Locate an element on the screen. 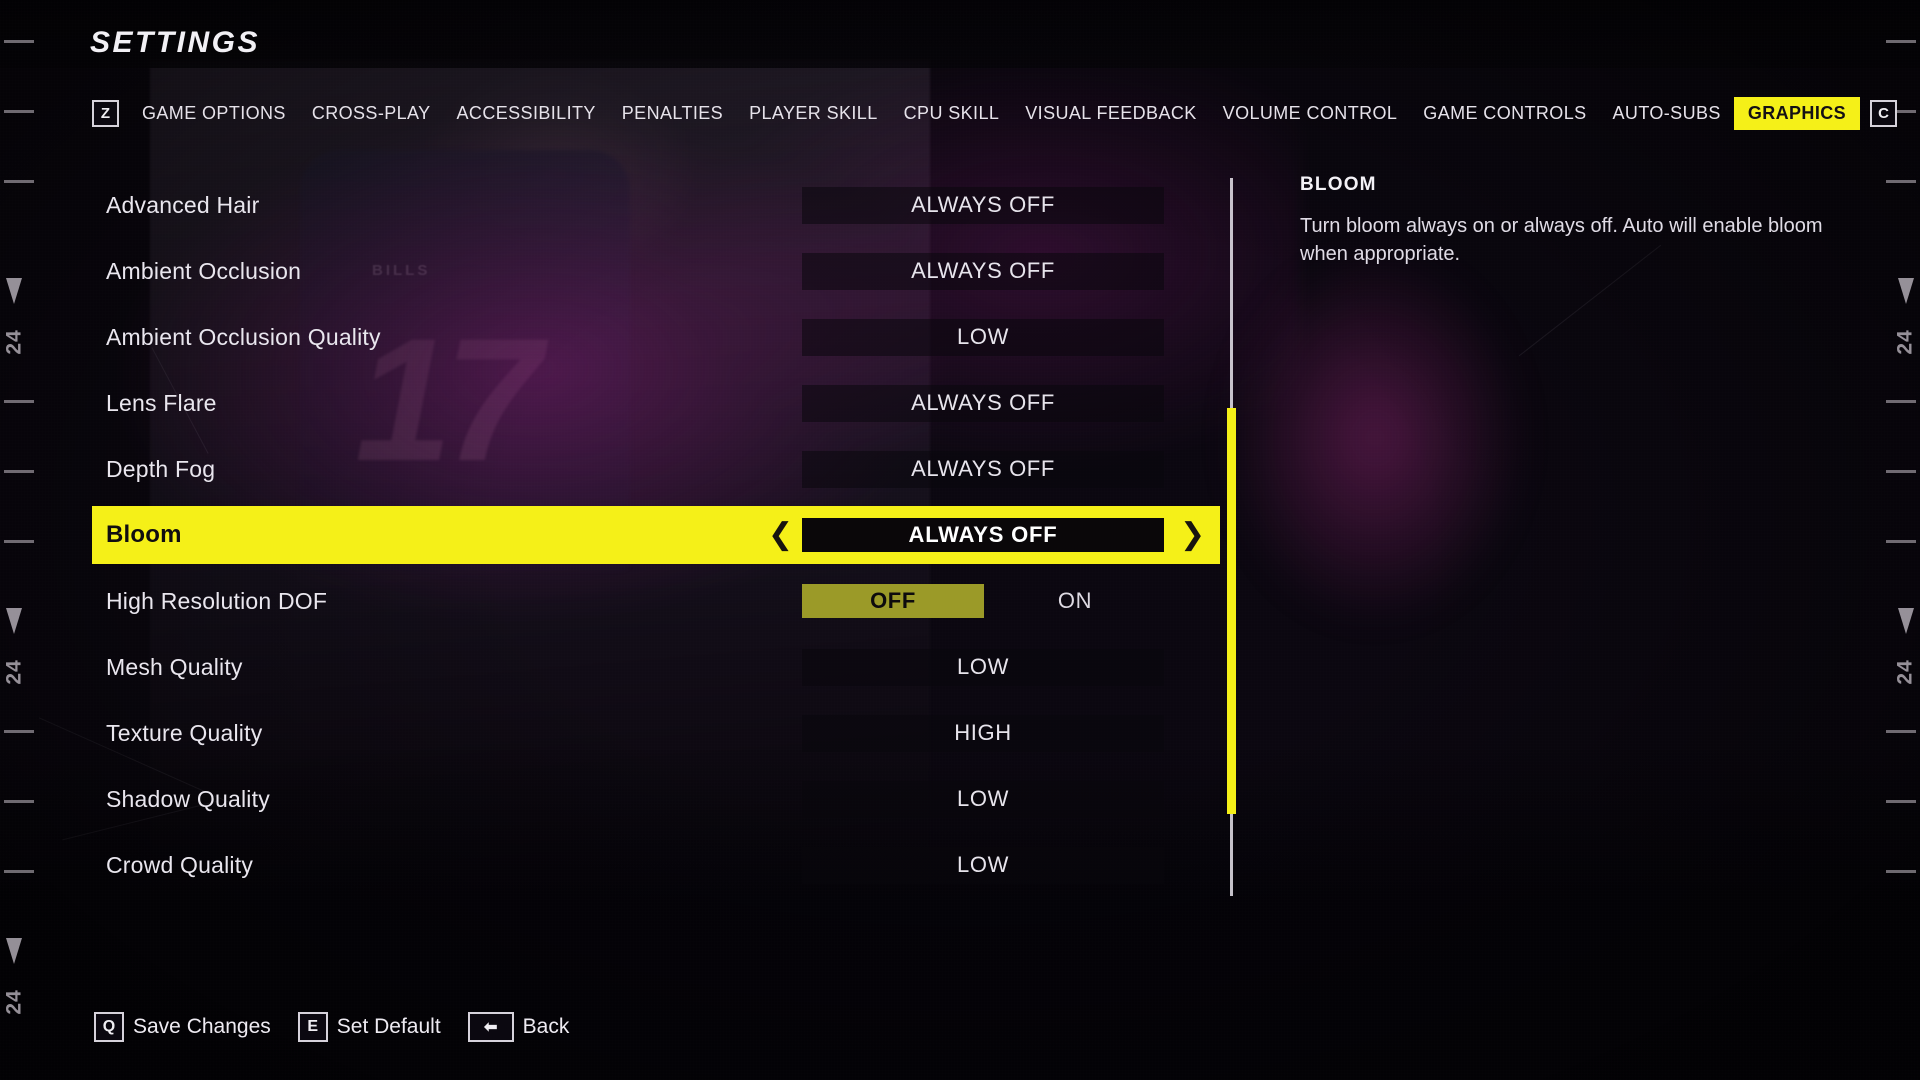 The height and width of the screenshot is (1080, 1920). setting-row-texture-quality: Texture Quality HIGH is located at coordinates (656, 733).